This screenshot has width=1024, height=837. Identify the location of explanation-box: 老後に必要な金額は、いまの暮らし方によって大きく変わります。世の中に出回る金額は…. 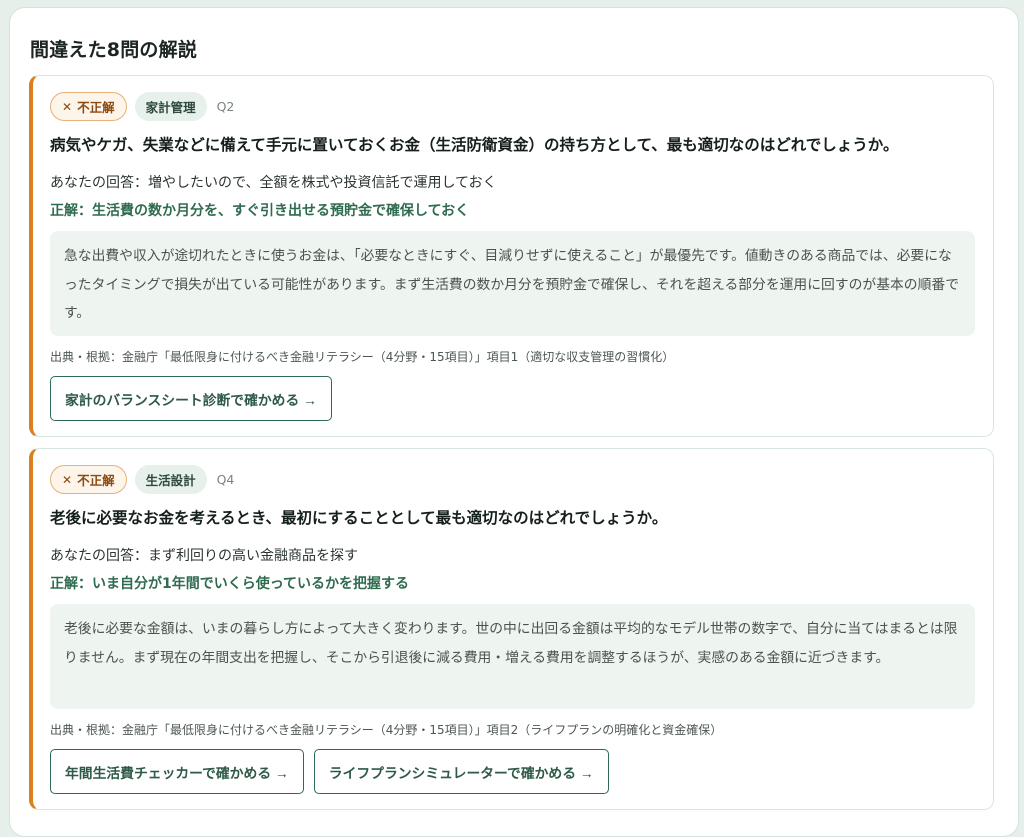
(512, 656).